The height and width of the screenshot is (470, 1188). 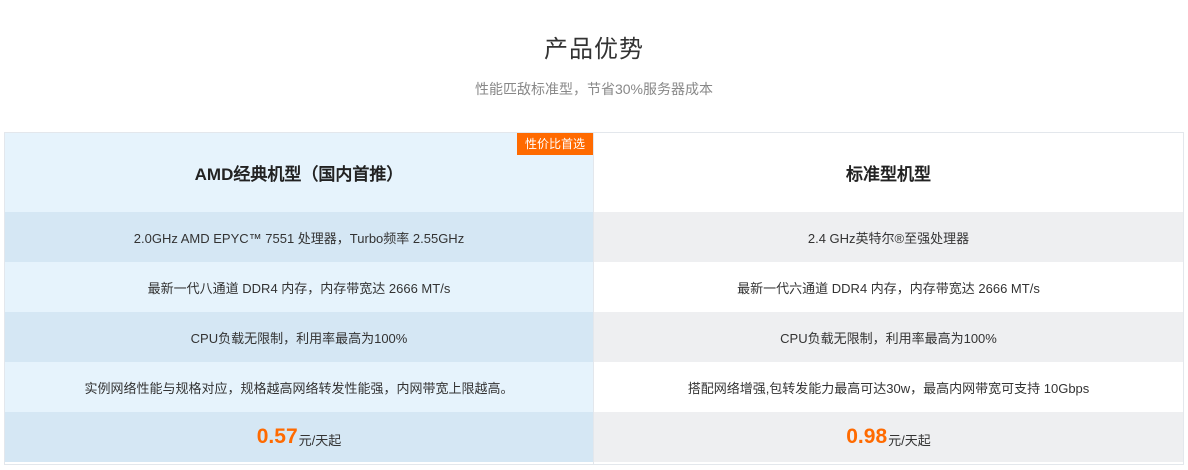 I want to click on product-name: AMD经典机型（国内首推）, so click(x=299, y=172).